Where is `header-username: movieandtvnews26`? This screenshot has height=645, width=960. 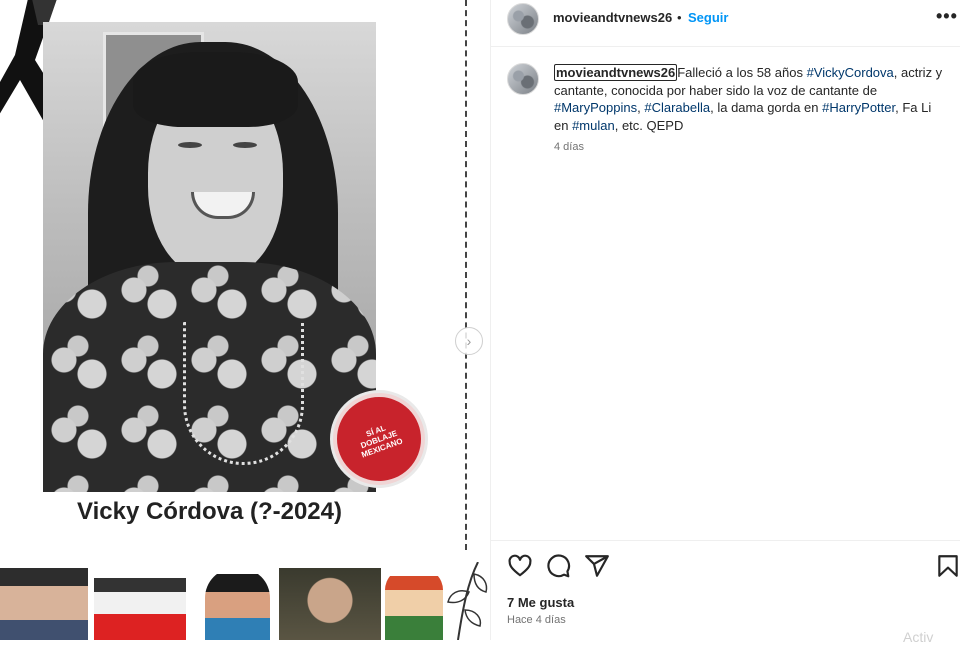
header-username: movieandtvnews26 is located at coordinates (612, 17).